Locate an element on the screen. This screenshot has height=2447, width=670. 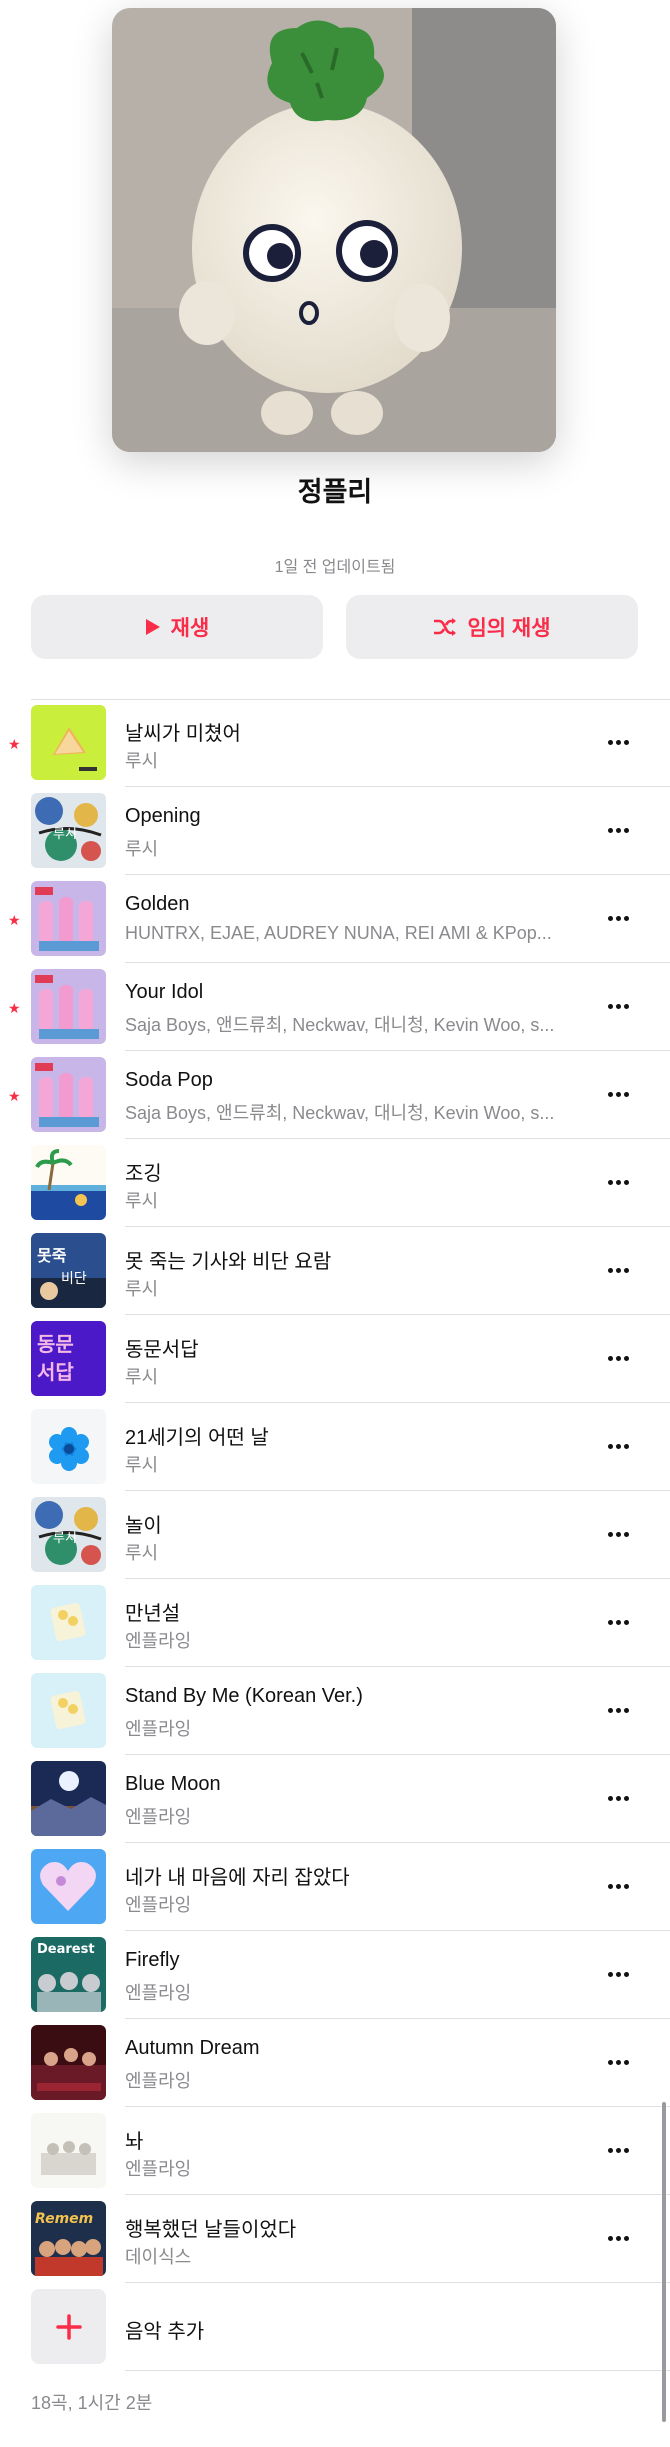
track-row: Autumn Dream 엔플라잉 is located at coordinates (335, 2063).